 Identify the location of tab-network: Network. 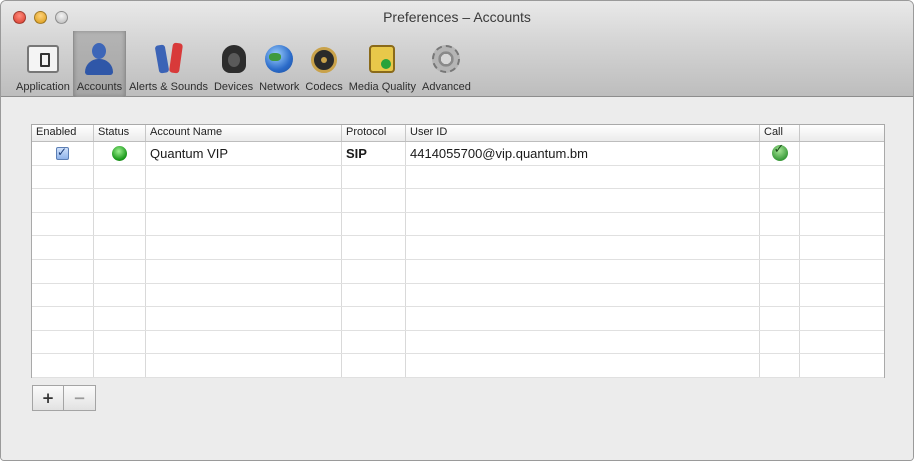
(279, 64).